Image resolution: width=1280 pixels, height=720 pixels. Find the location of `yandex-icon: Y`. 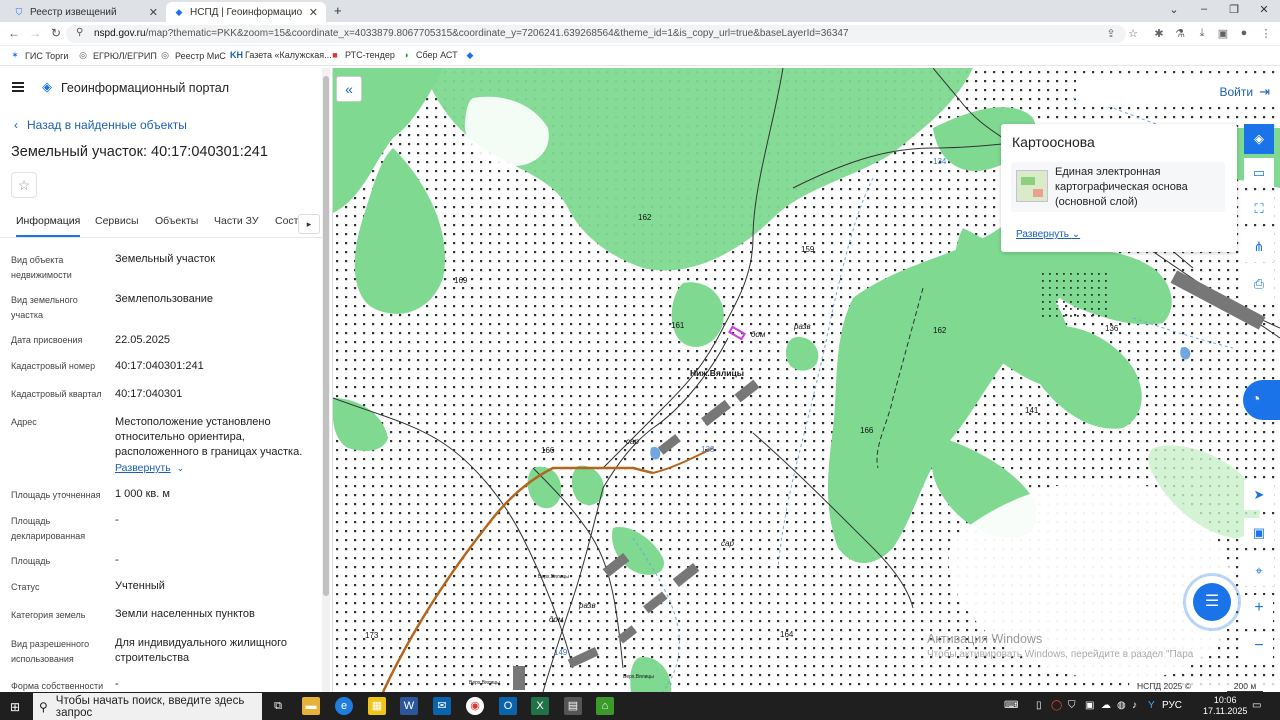

yandex-icon: Y is located at coordinates (1151, 705).